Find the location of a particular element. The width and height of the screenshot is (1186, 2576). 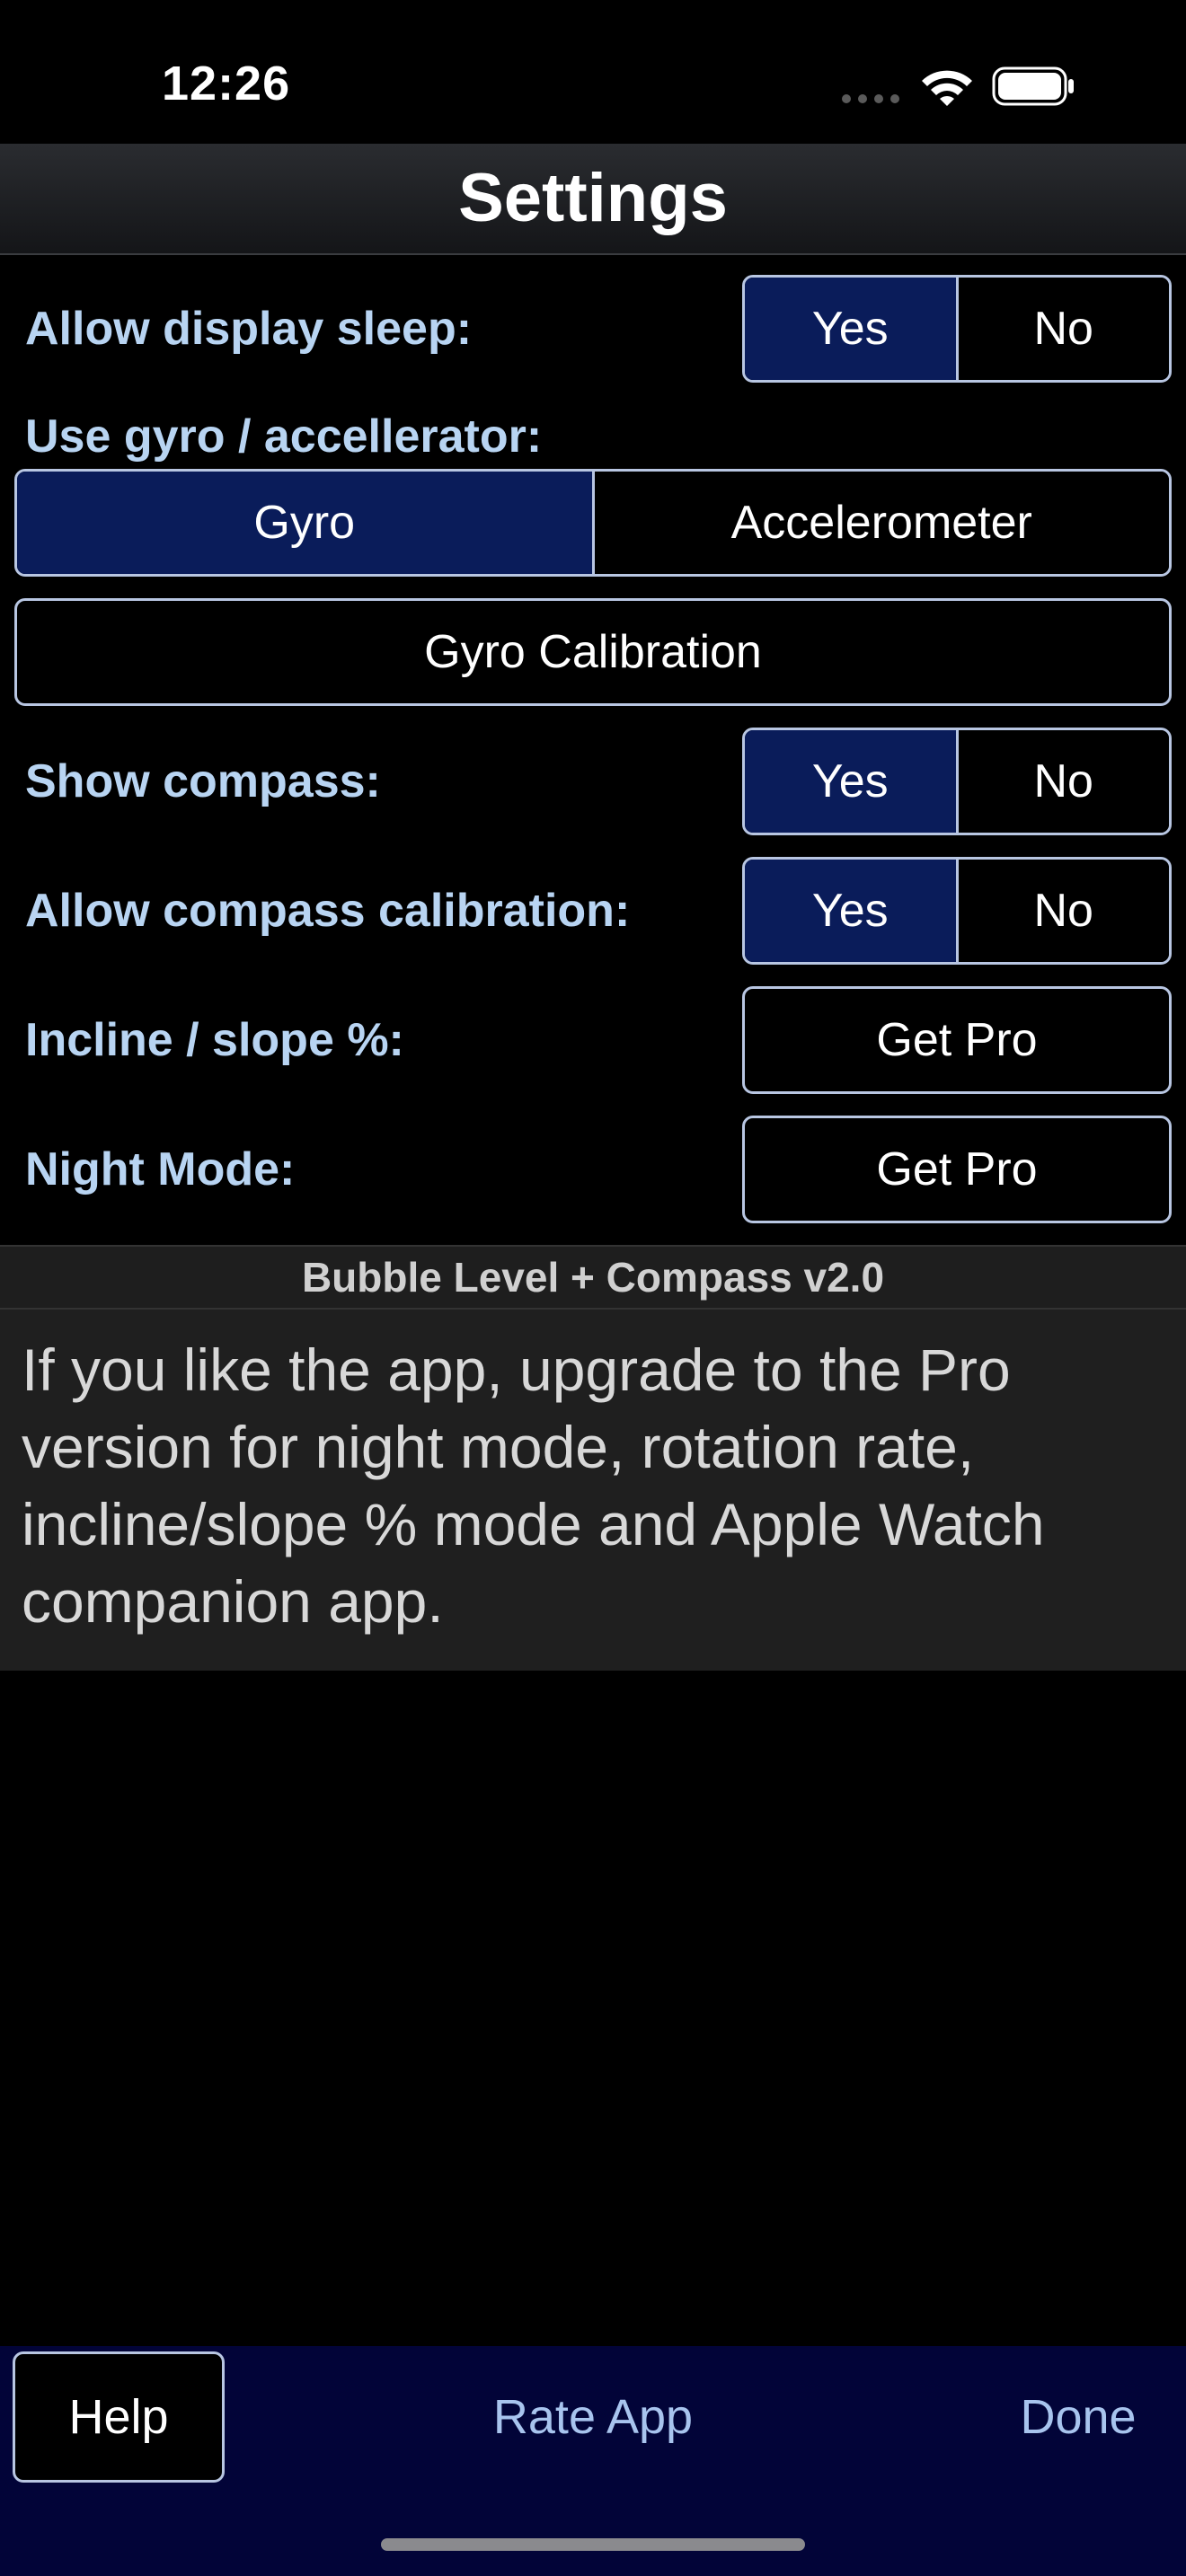

display-sleep-label: Allow display sleep: is located at coordinates (249, 329).